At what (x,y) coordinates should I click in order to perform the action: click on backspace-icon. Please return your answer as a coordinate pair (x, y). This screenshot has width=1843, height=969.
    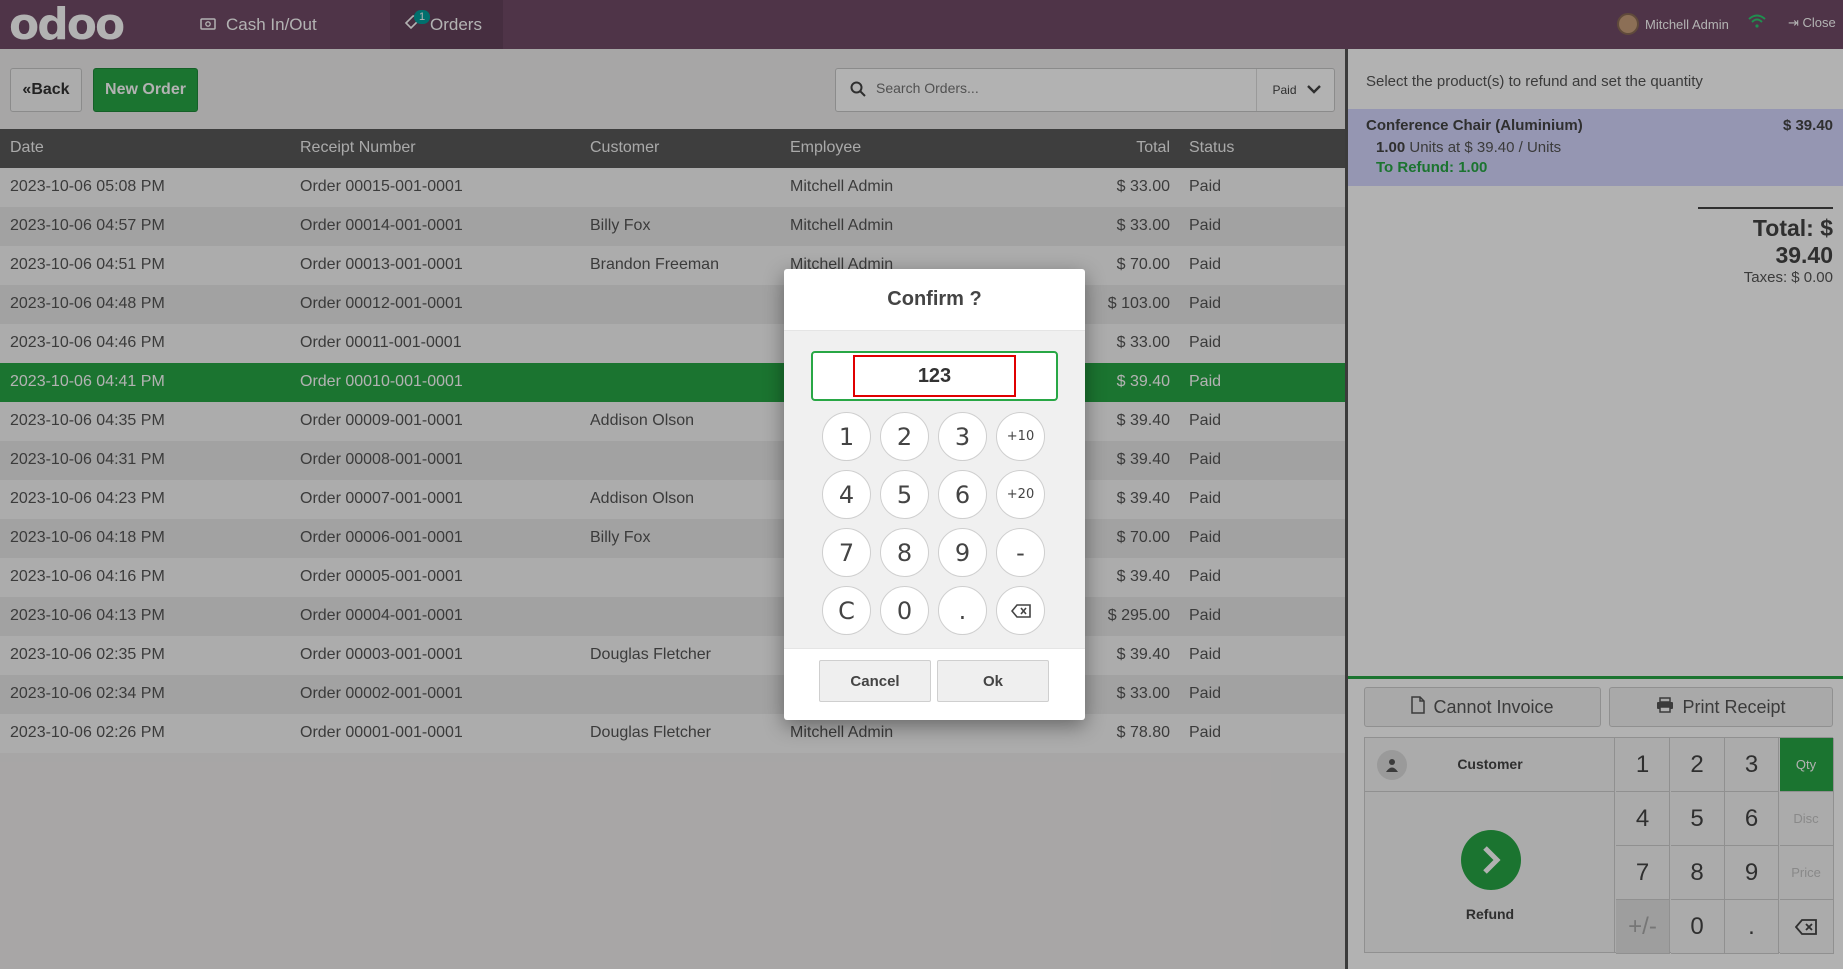
    Looking at the image, I should click on (1020, 610).